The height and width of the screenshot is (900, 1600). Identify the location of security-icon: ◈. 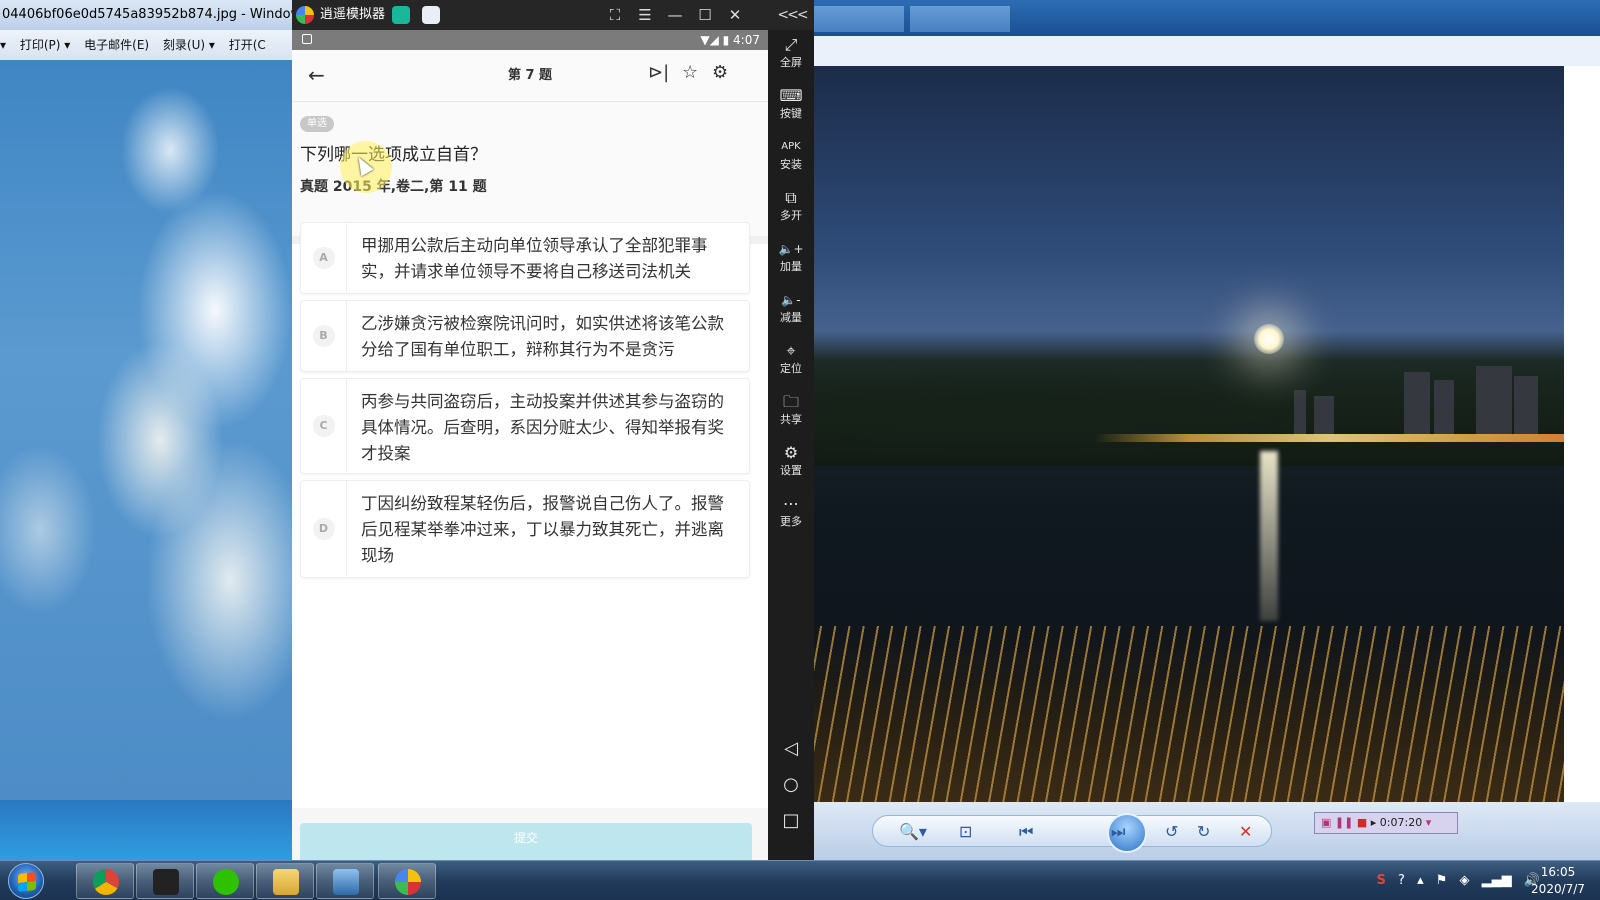
(1465, 880).